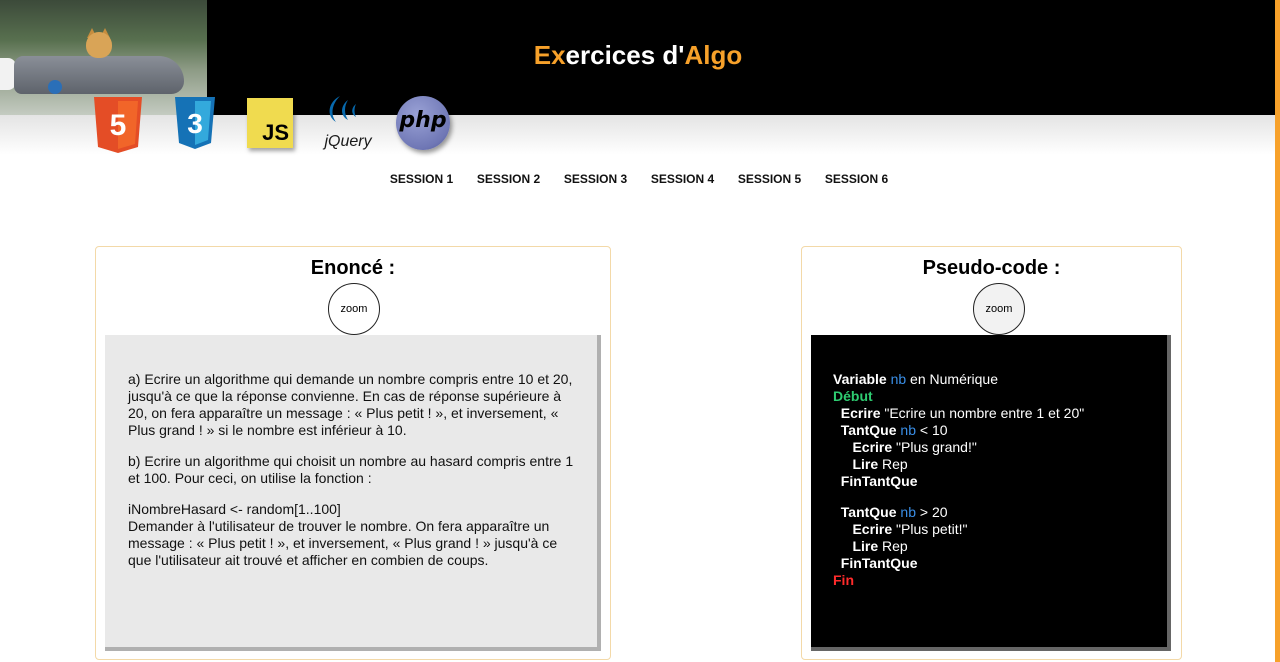 This screenshot has width=1280, height=662. I want to click on pseudo-code-title: Pseudo-code :, so click(991, 268).